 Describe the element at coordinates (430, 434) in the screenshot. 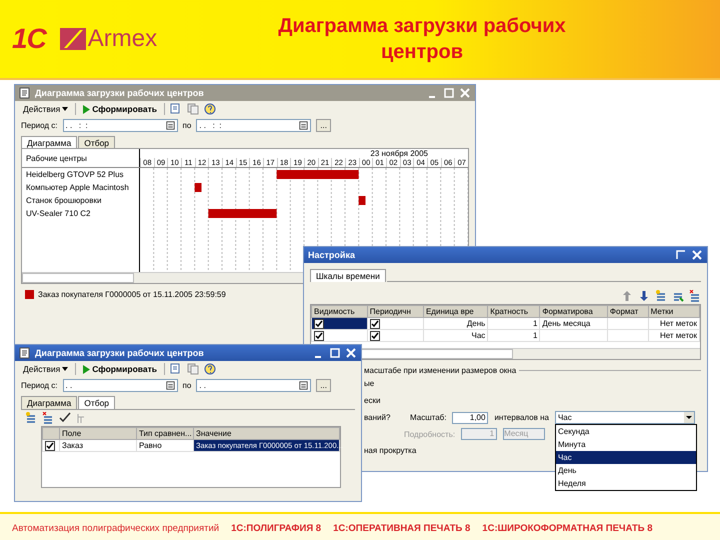

I see `detail-label: Подробность:` at that location.